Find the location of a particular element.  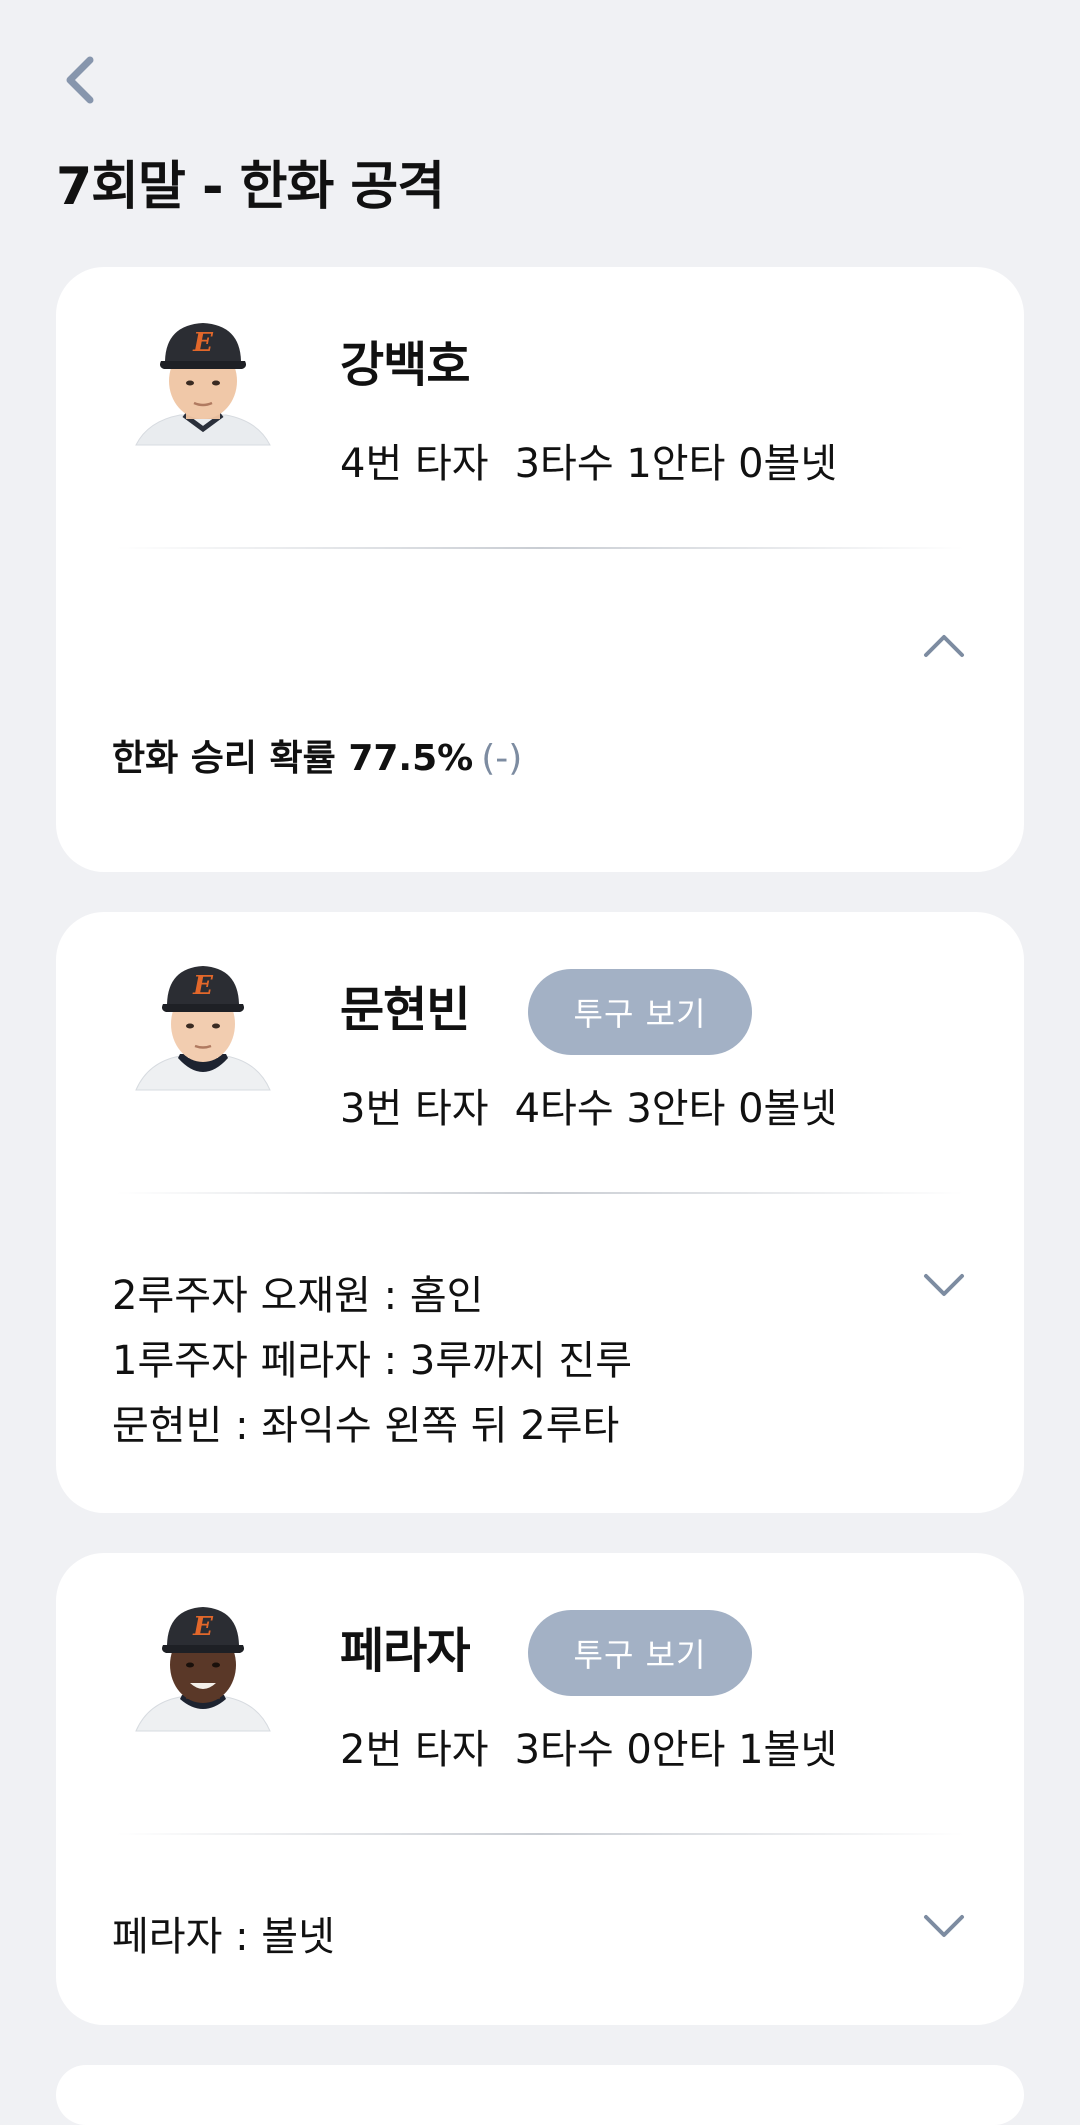

batter-summary: 2번 타자 3타수 0안타 1볼넷 is located at coordinates (588, 1746).